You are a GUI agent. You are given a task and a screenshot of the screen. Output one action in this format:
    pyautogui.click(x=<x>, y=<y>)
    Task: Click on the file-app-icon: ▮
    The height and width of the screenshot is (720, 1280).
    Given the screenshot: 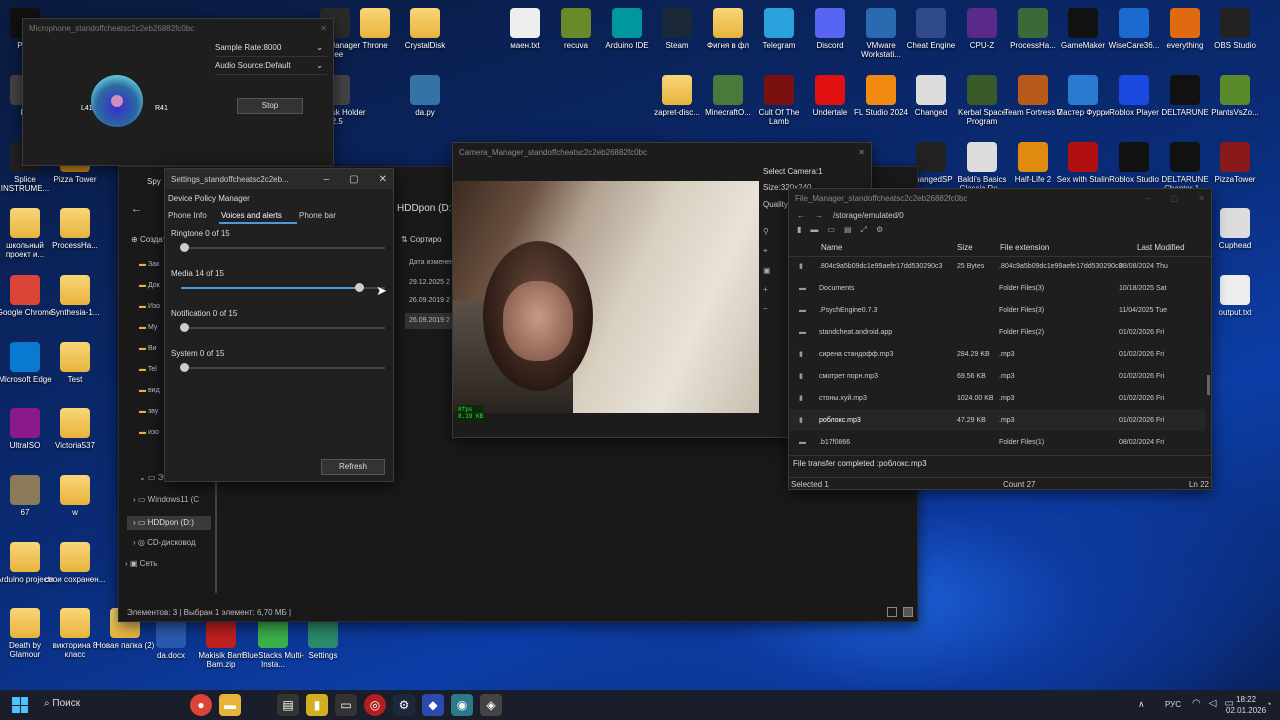 What is the action you would take?
    pyautogui.click(x=317, y=705)
    